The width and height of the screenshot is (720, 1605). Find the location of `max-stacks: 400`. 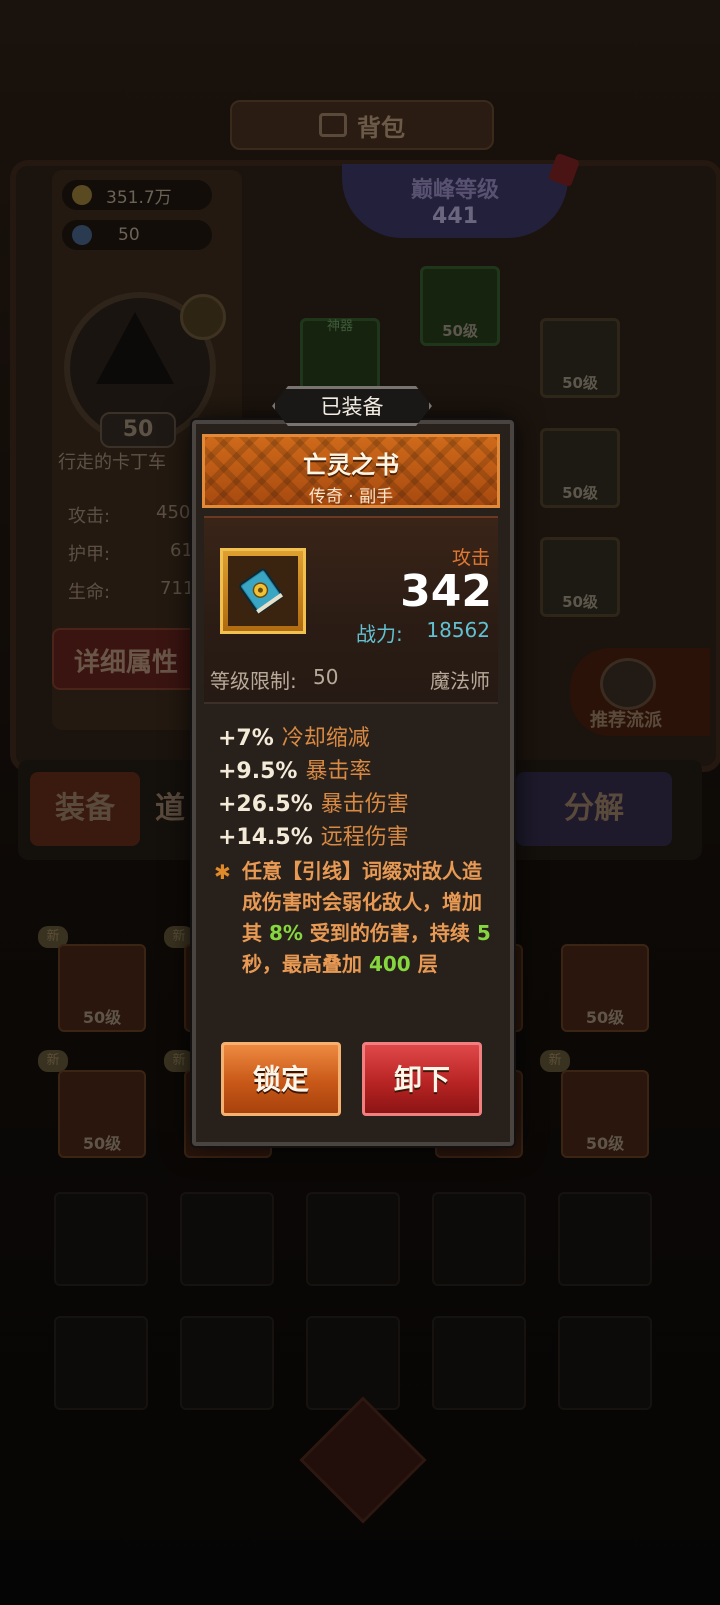

max-stacks: 400 is located at coordinates (389, 964).